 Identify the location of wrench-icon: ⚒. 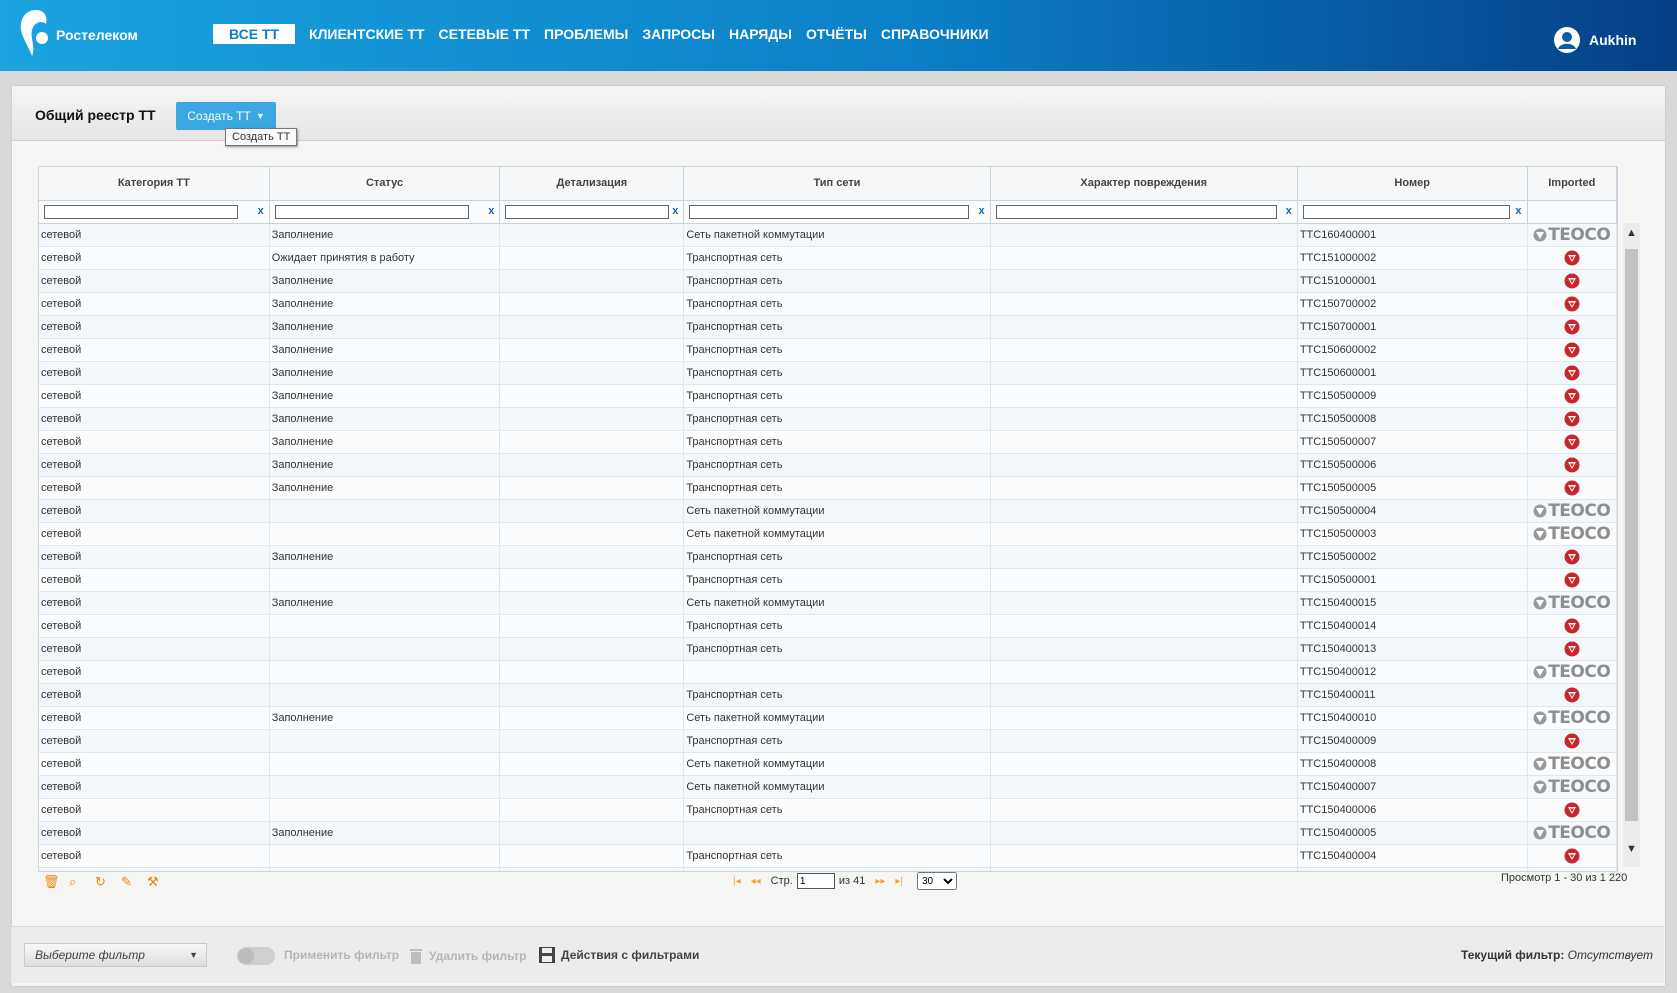
(160, 882).